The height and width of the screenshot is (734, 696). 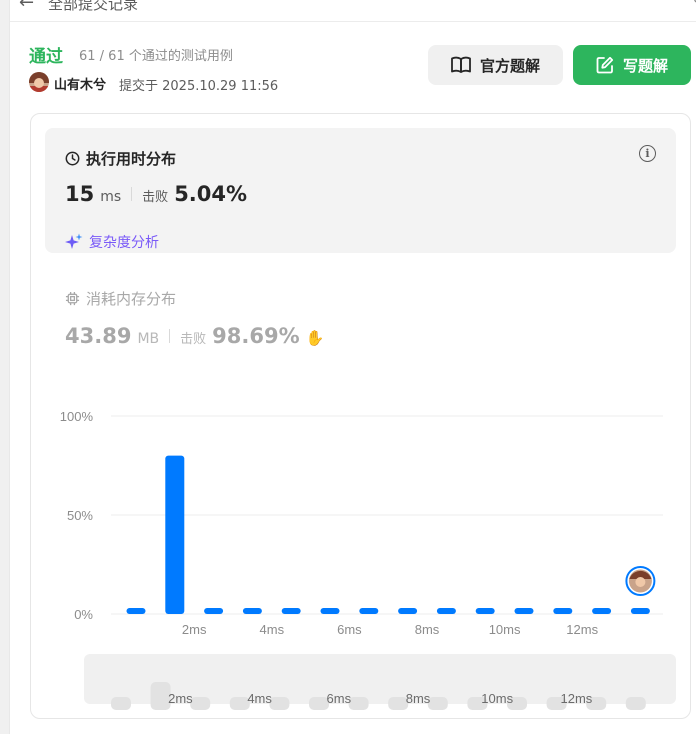 I want to click on navigator-tick-label: 8ms, so click(x=418, y=698).